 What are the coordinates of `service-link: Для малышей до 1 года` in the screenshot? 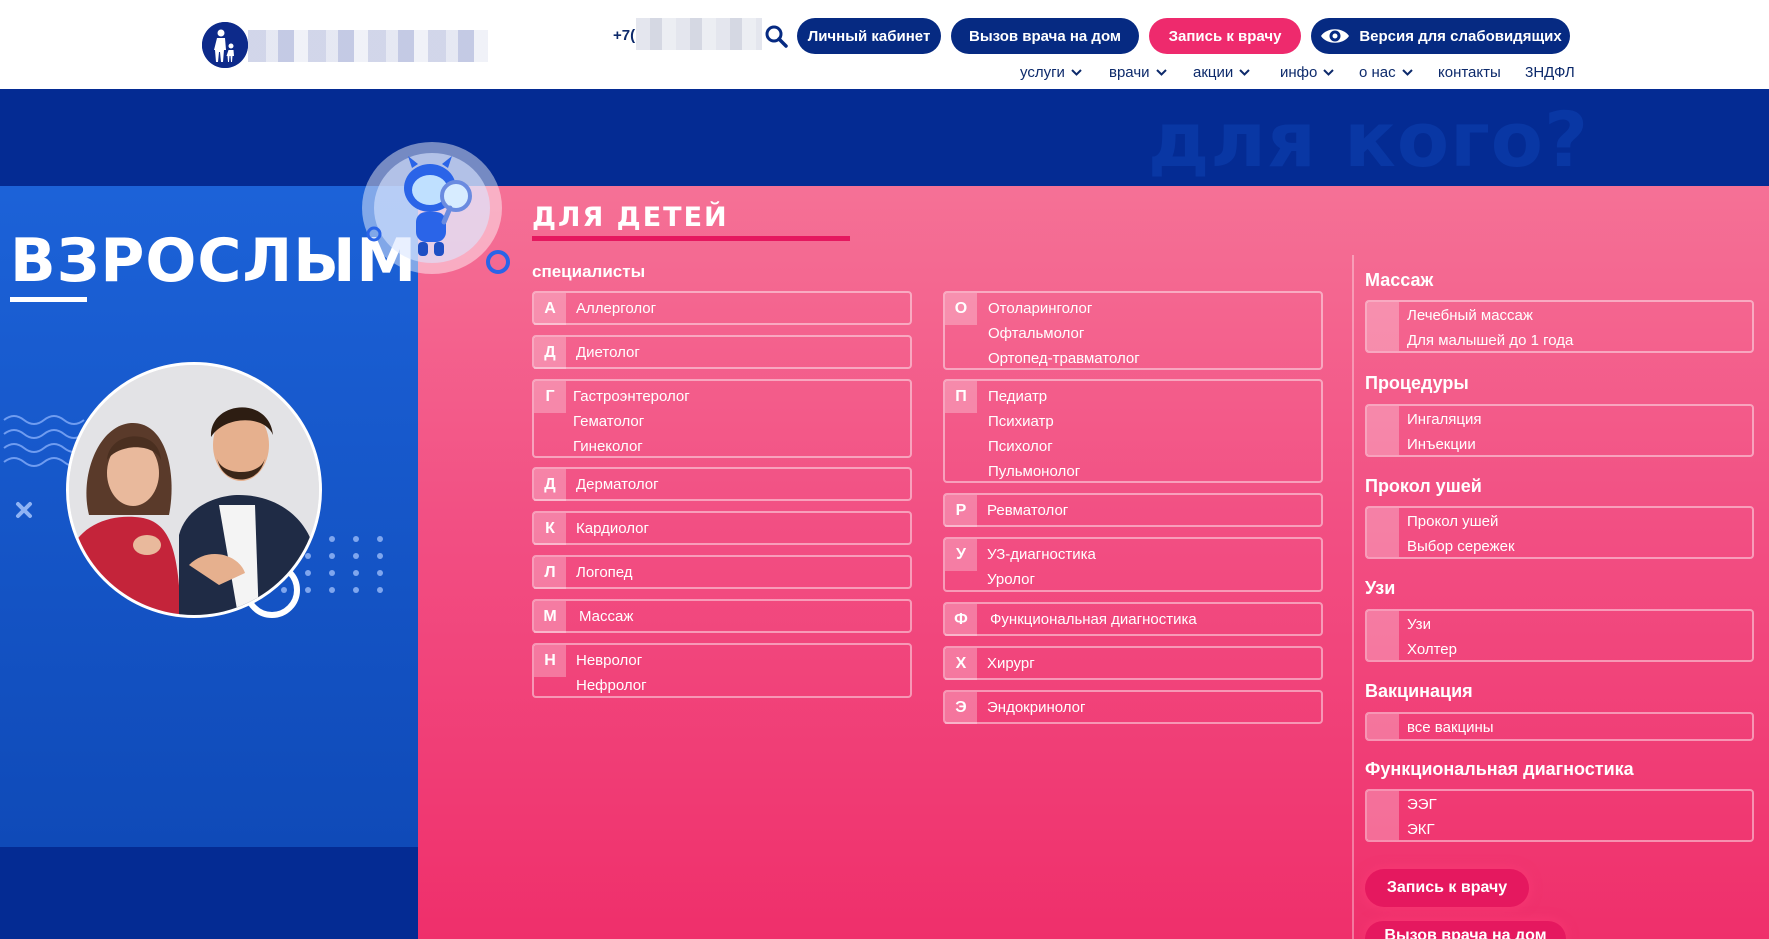 It's located at (1490, 340).